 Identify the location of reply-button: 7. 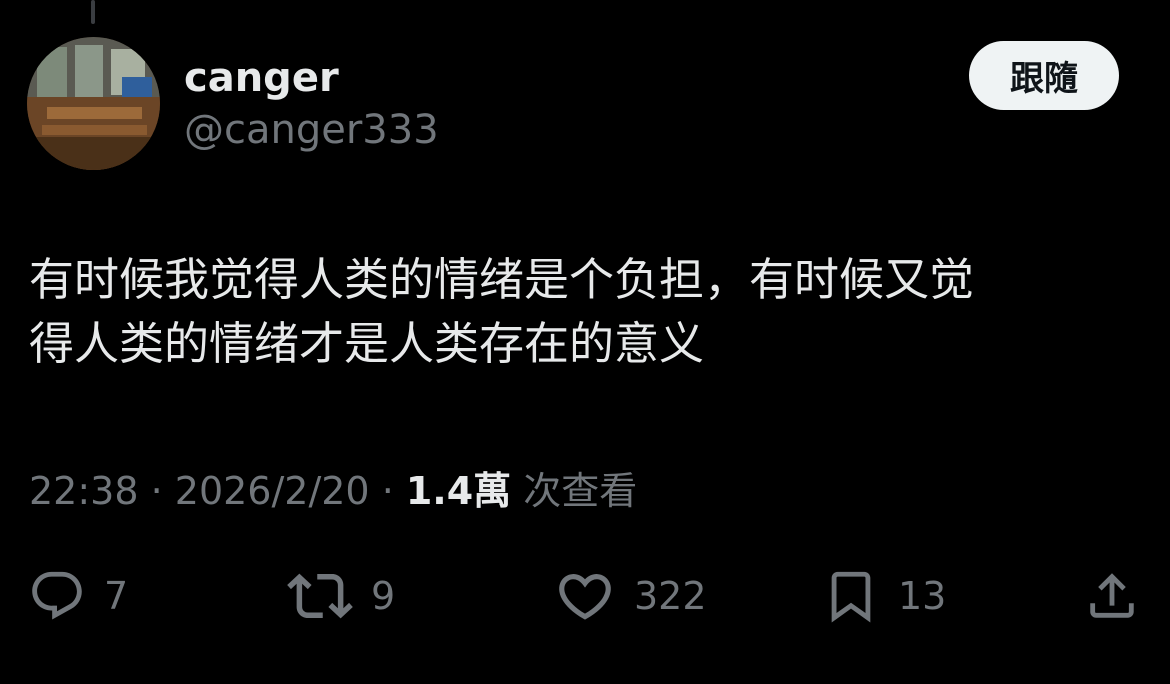
(78, 596).